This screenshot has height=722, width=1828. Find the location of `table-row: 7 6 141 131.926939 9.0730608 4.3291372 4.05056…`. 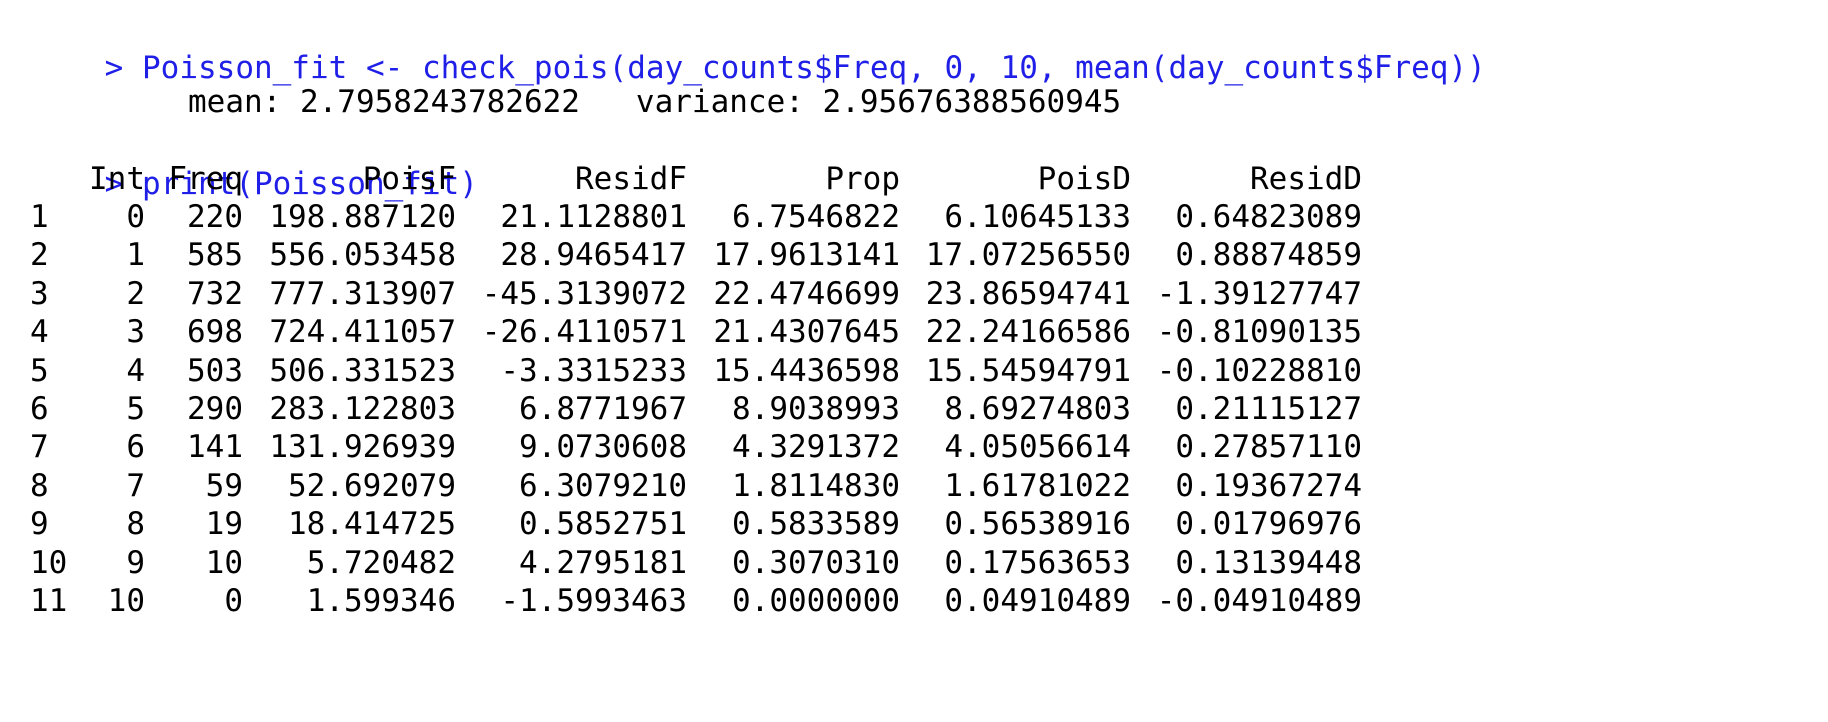

table-row: 7 6 141 131.926939 9.0730608 4.3291372 4.05056… is located at coordinates (914, 447).